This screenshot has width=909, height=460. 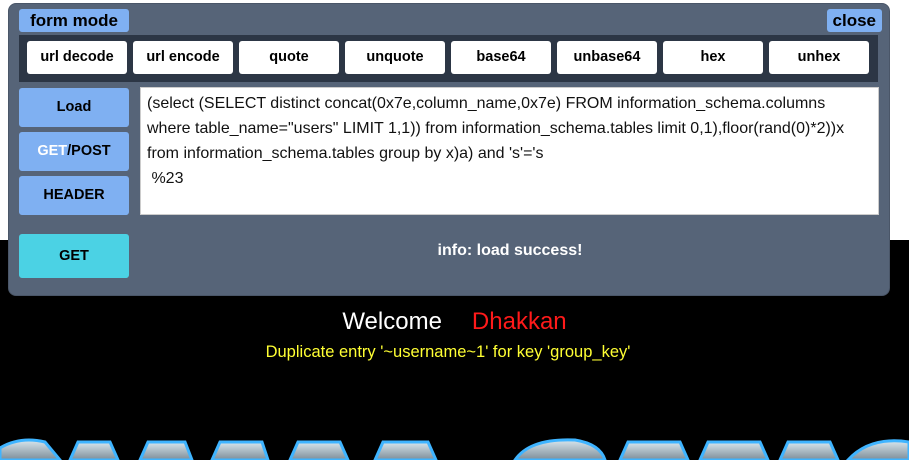 What do you see at coordinates (74, 20) in the screenshot?
I see `form-mode-label: form mode` at bounding box center [74, 20].